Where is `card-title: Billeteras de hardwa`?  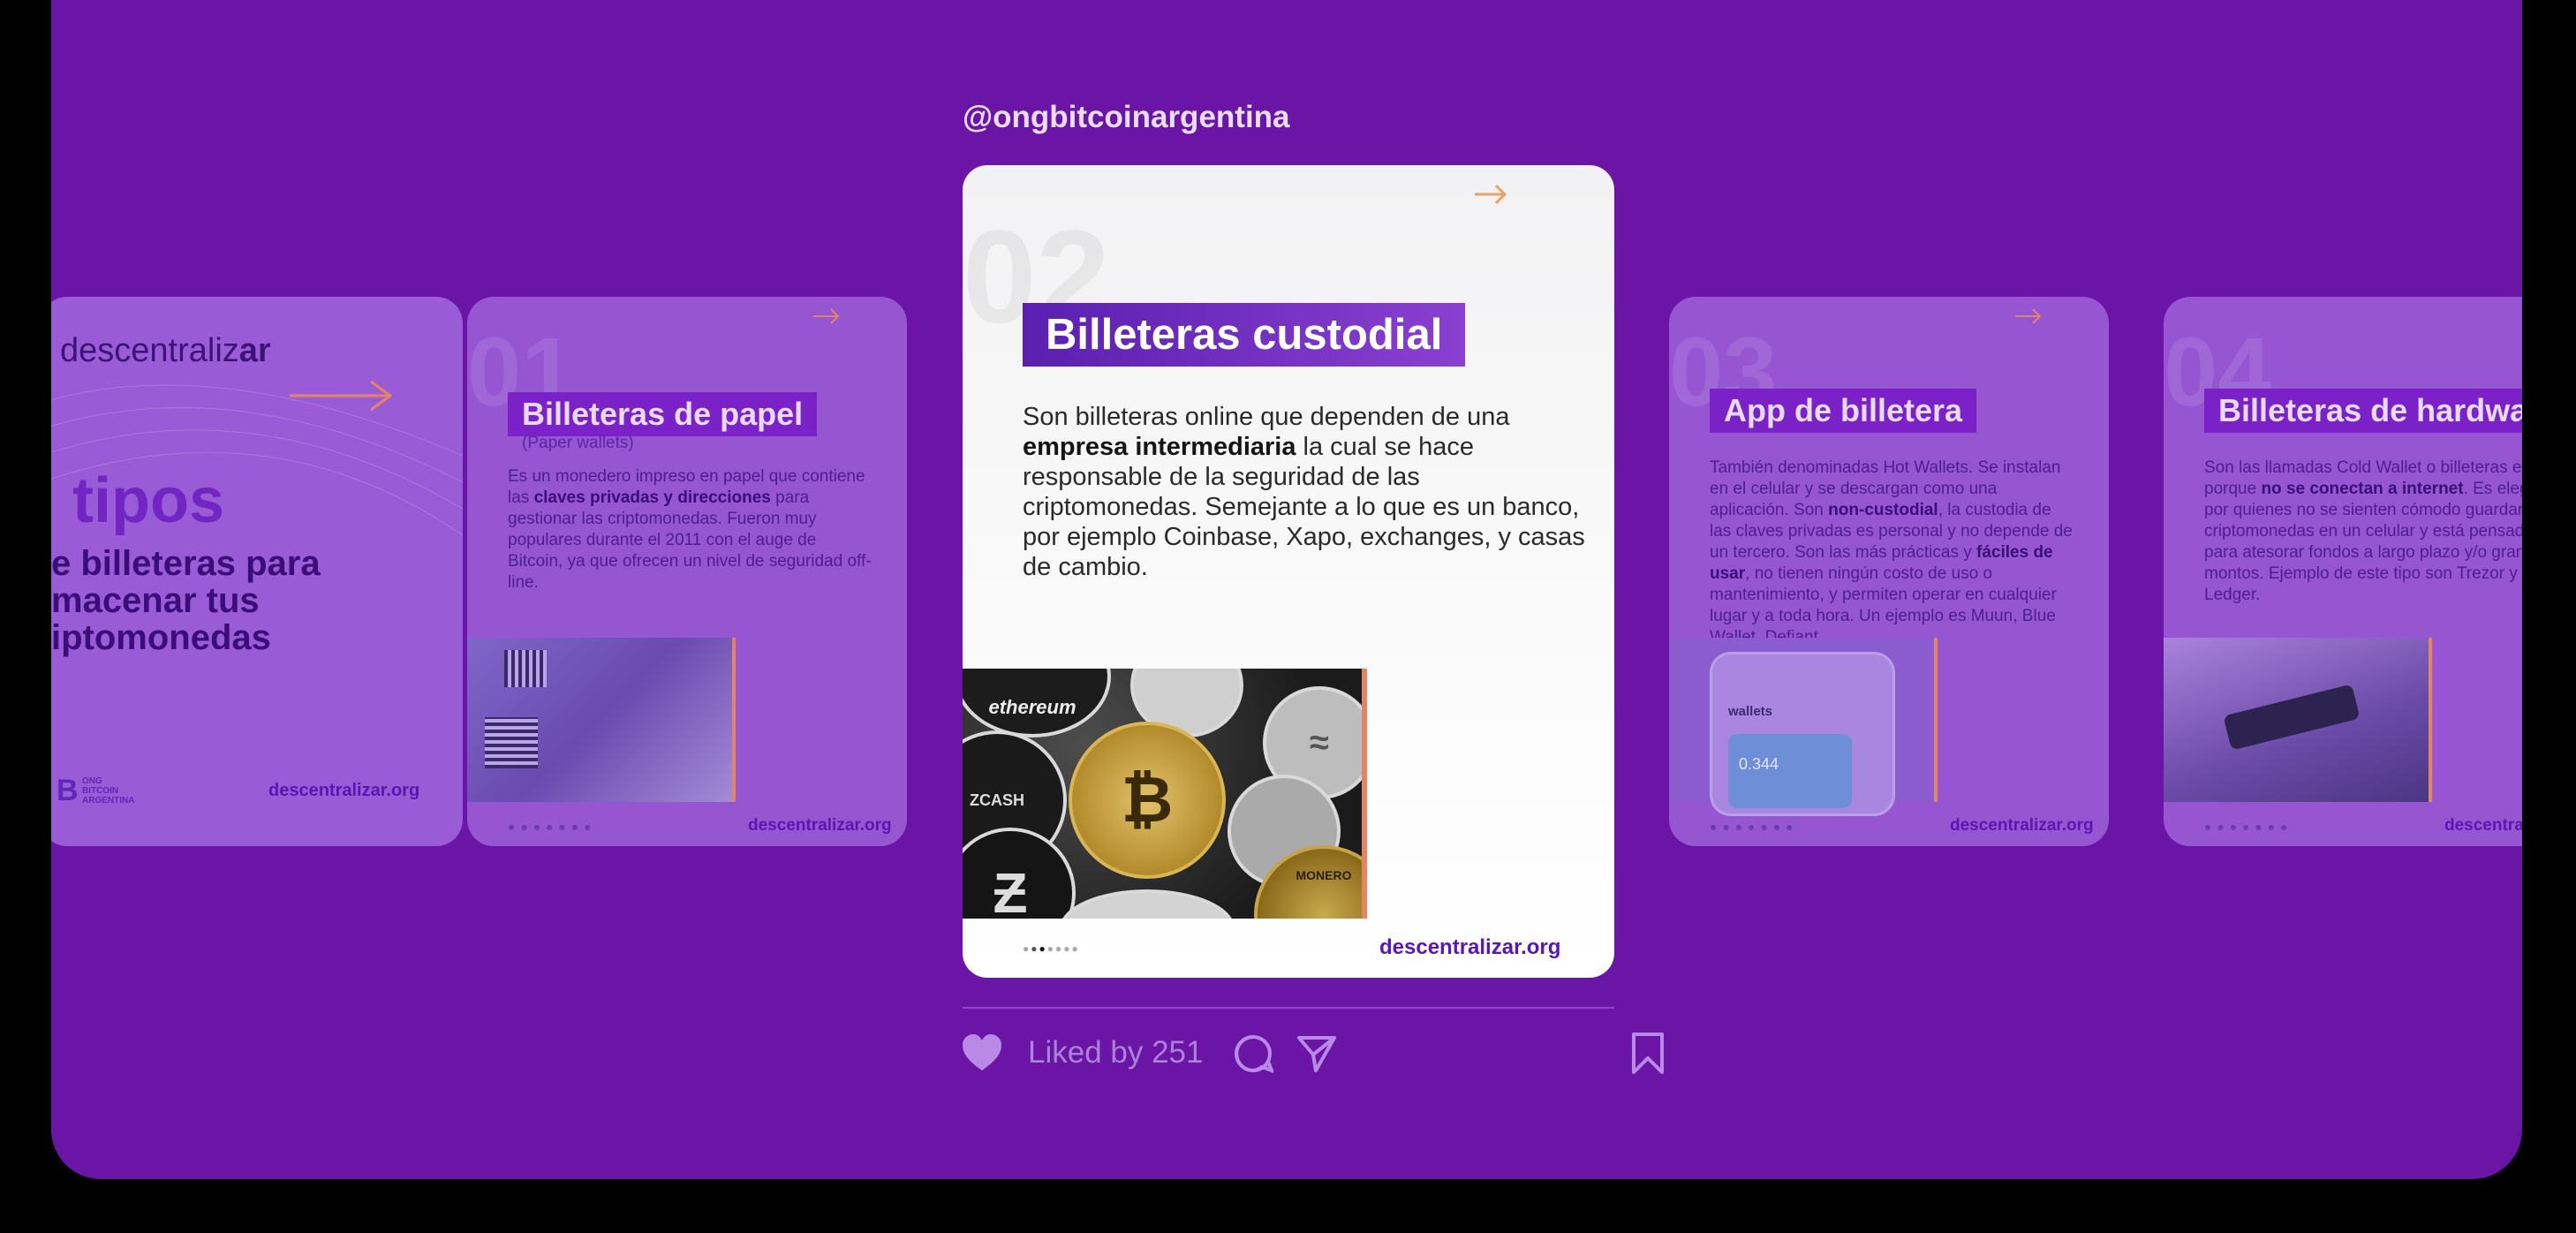
card-title: Billeteras de hardwa is located at coordinates (2363, 411).